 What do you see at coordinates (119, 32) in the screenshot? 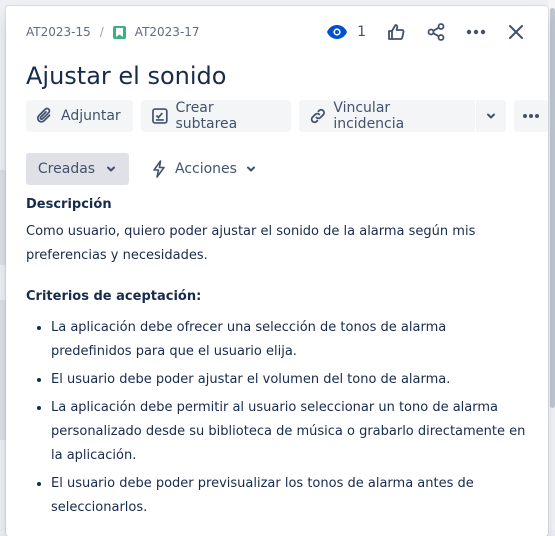
I see `story-icon` at bounding box center [119, 32].